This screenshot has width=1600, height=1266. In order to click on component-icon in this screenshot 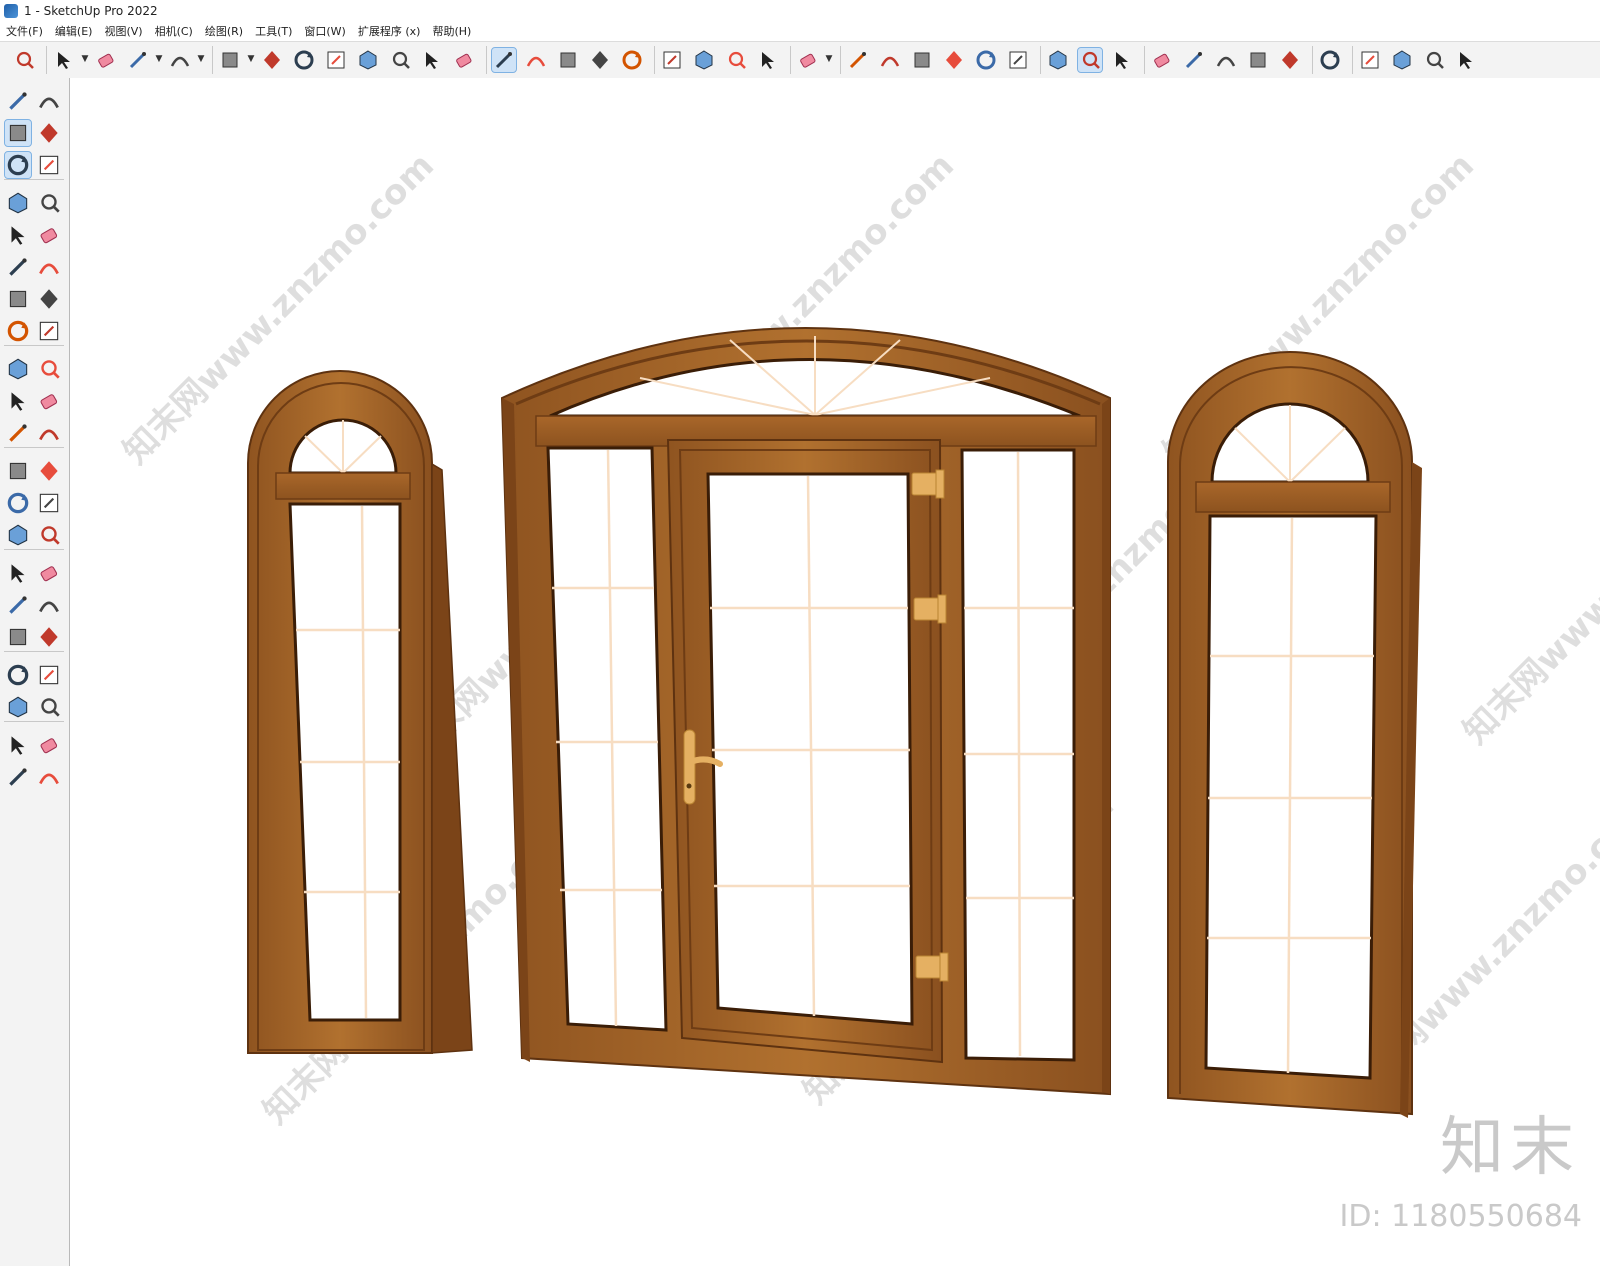, I will do `click(18, 165)`.